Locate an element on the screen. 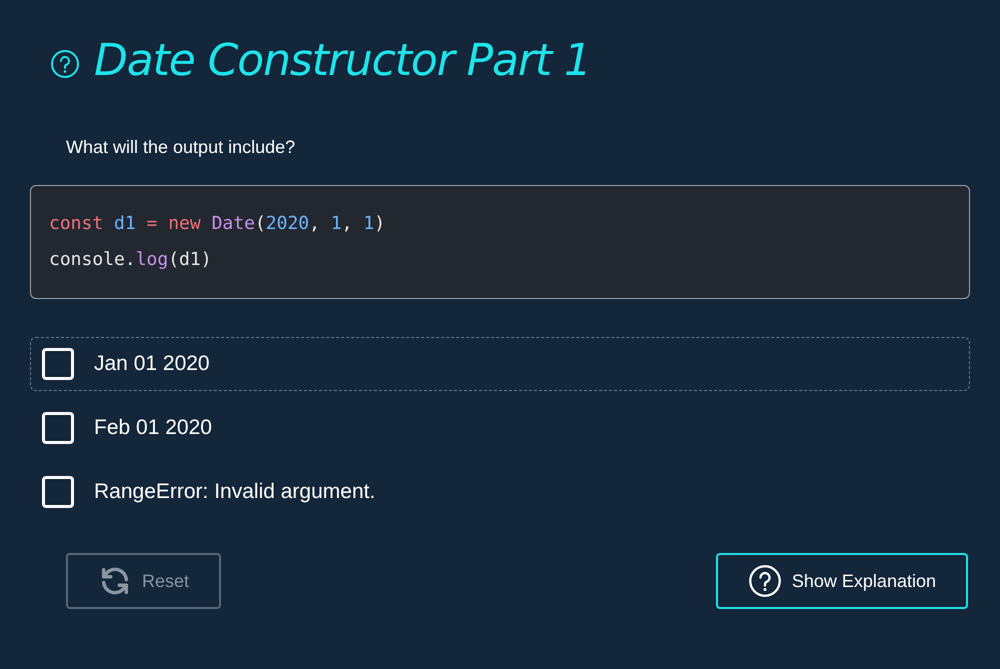 The width and height of the screenshot is (1000, 669). question-text: What will the output include? is located at coordinates (181, 147).